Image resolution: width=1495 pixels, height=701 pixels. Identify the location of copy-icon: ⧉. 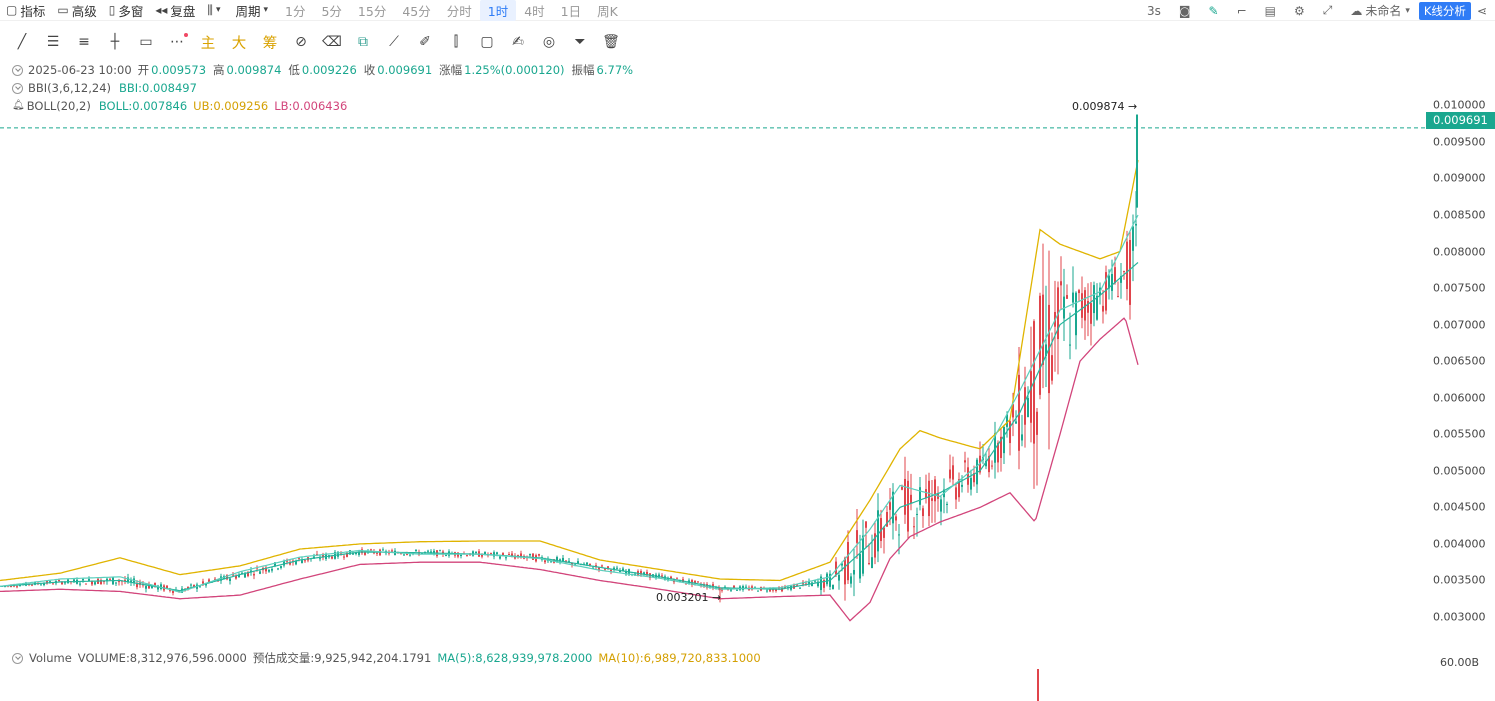
(363, 42).